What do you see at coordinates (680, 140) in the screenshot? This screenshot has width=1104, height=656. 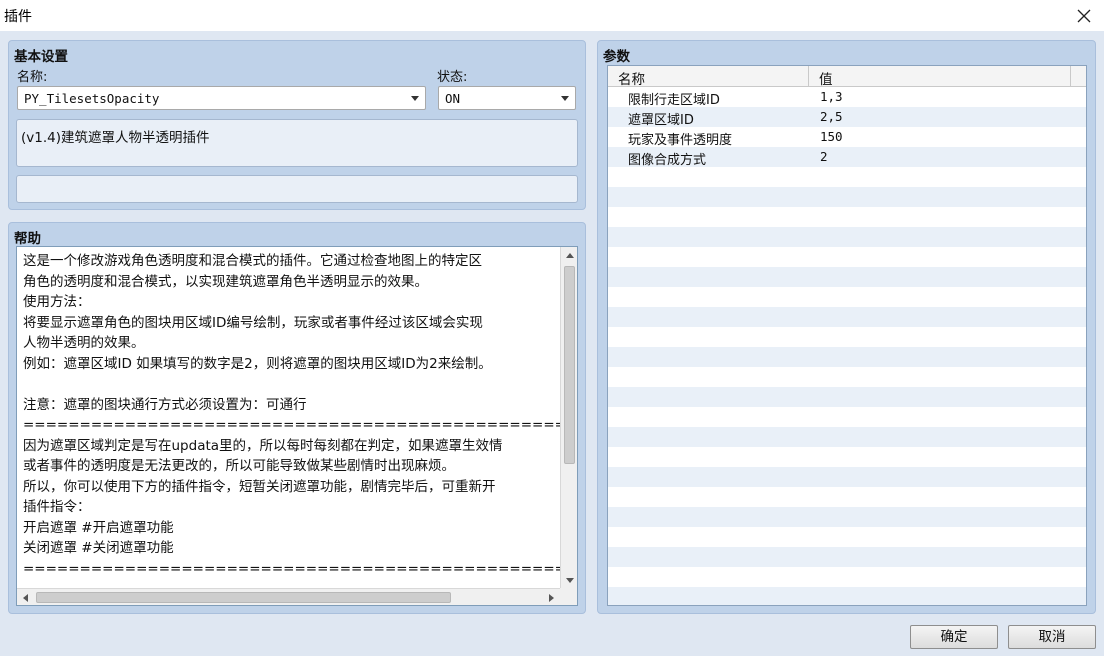 I see `param-name: 玩家及事件透明度` at bounding box center [680, 140].